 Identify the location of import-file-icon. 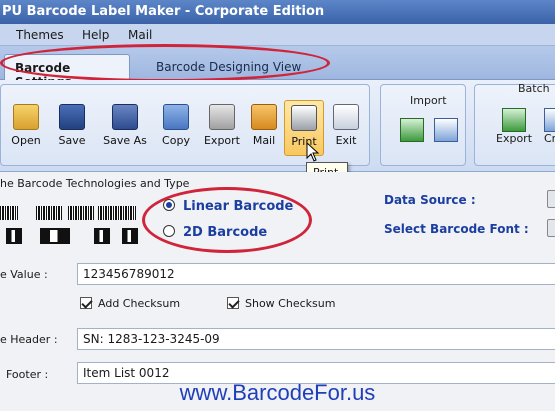
(446, 130).